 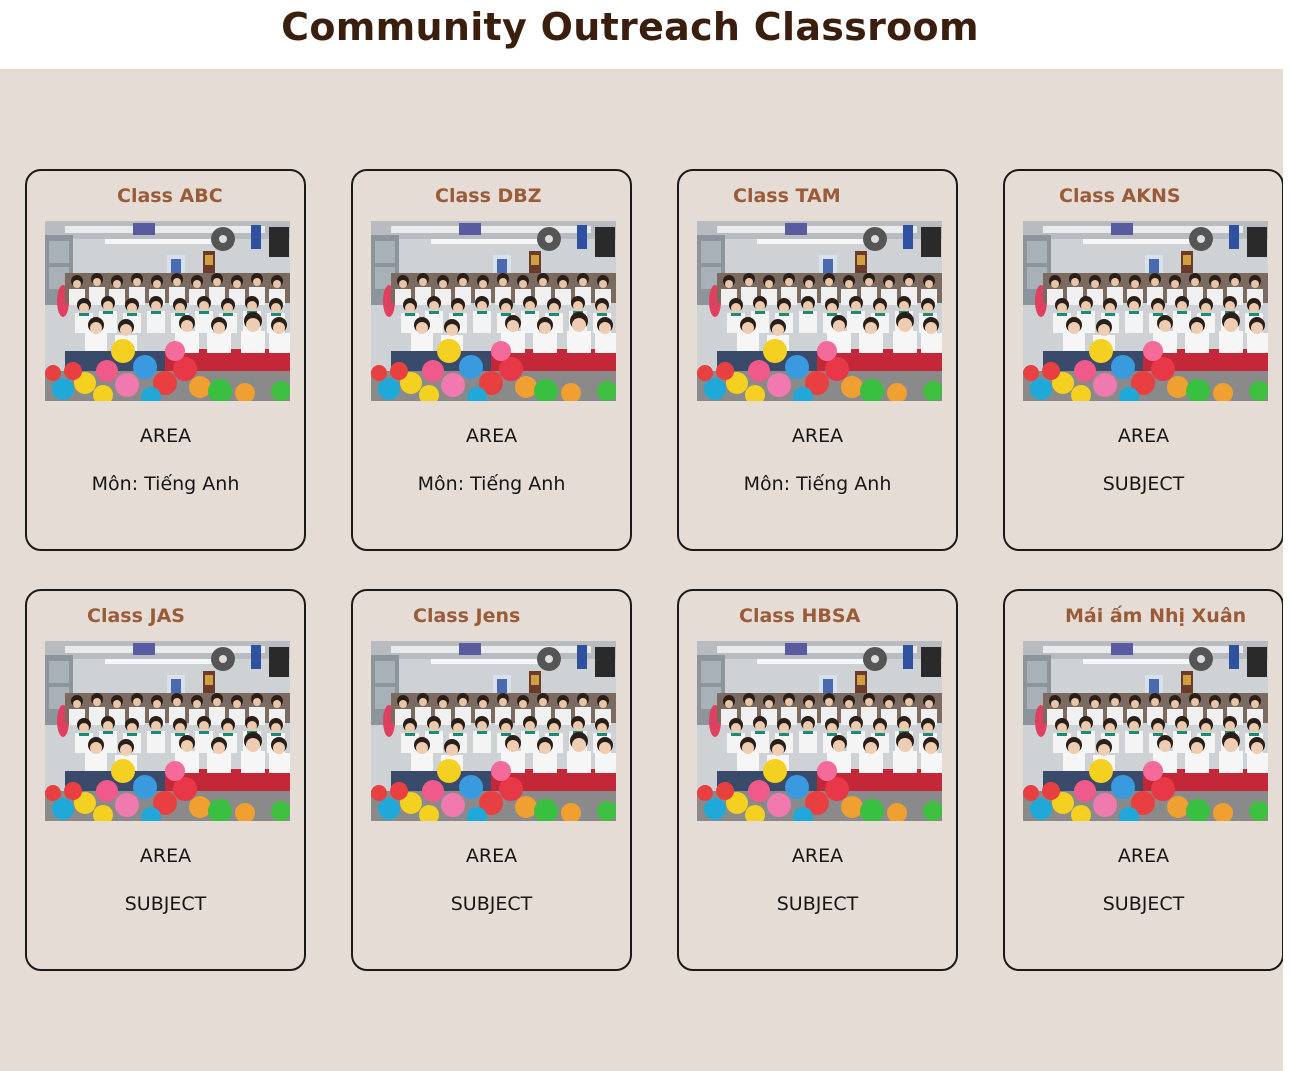 What do you see at coordinates (136, 616) in the screenshot?
I see `class-title: Class JAS` at bounding box center [136, 616].